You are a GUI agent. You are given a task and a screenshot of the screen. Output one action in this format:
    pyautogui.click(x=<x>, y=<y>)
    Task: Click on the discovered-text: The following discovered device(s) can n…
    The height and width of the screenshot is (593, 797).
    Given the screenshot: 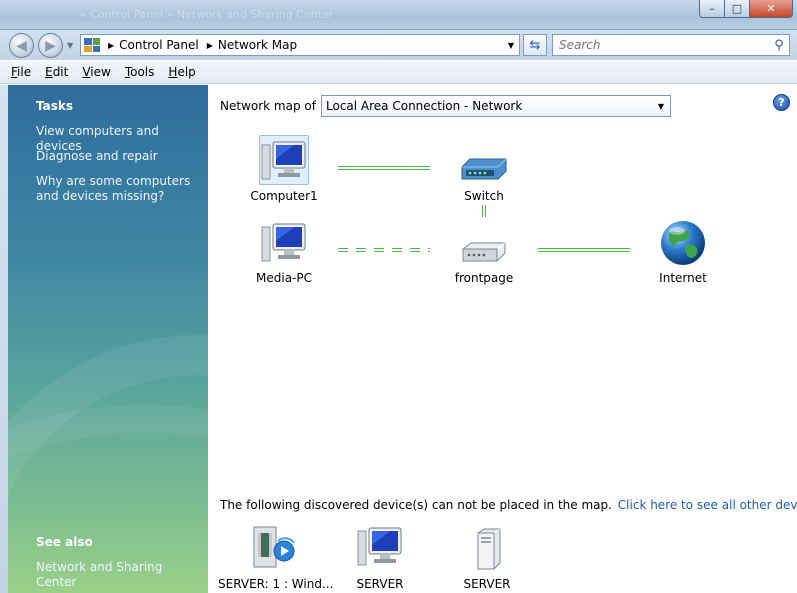 What is the action you would take?
    pyautogui.click(x=416, y=505)
    